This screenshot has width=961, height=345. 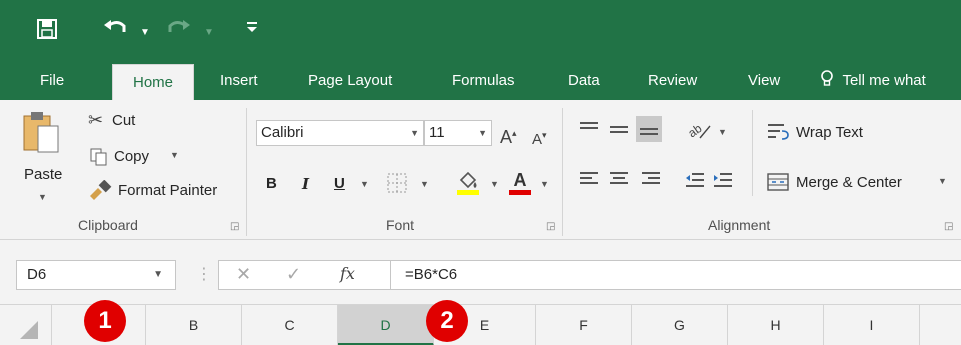 I want to click on paste-icon, so click(x=42, y=134).